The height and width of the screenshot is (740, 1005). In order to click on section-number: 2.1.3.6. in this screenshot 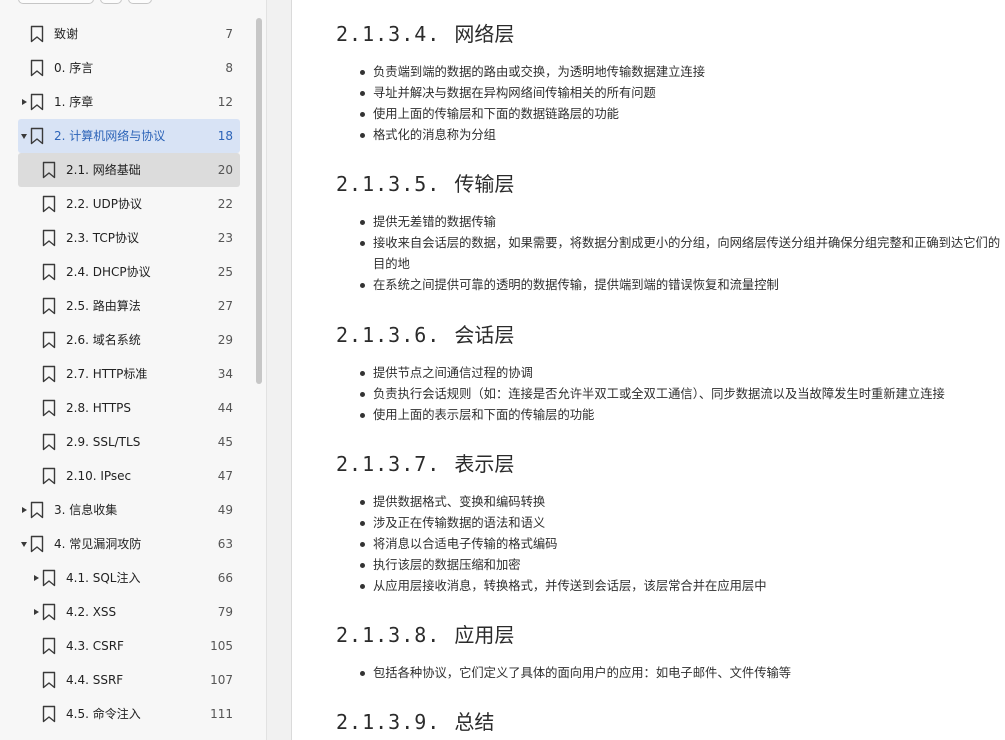, I will do `click(388, 335)`.